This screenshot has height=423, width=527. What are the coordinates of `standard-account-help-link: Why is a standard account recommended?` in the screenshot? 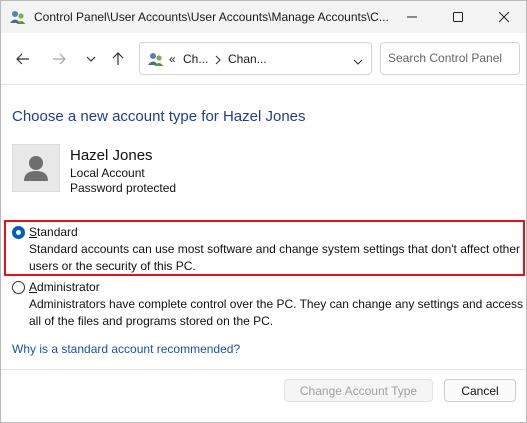 It's located at (126, 349).